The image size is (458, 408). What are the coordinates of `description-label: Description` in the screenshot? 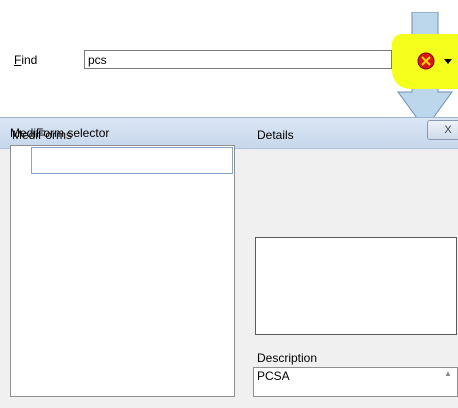 It's located at (287, 358).